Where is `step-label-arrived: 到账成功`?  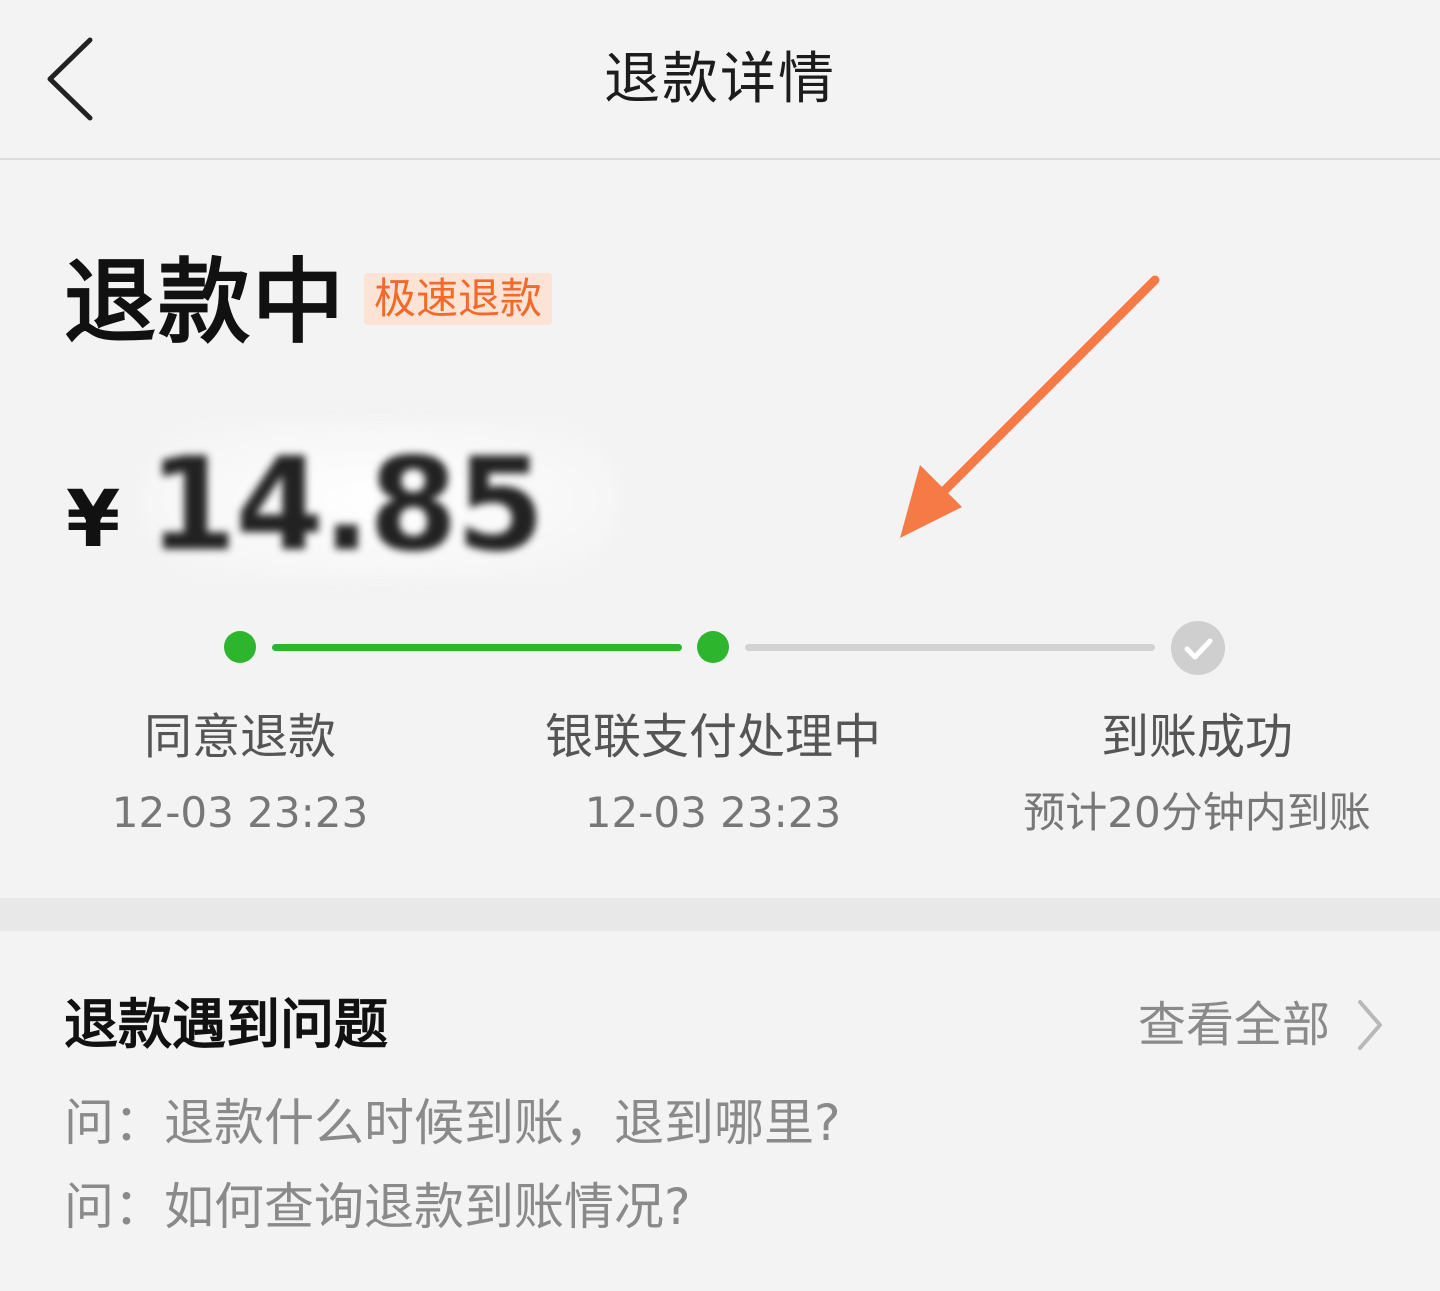
step-label-arrived: 到账成功 is located at coordinates (1196, 737).